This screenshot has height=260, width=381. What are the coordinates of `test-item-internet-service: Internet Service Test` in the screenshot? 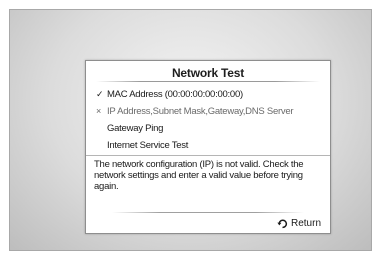 It's located at (210, 145).